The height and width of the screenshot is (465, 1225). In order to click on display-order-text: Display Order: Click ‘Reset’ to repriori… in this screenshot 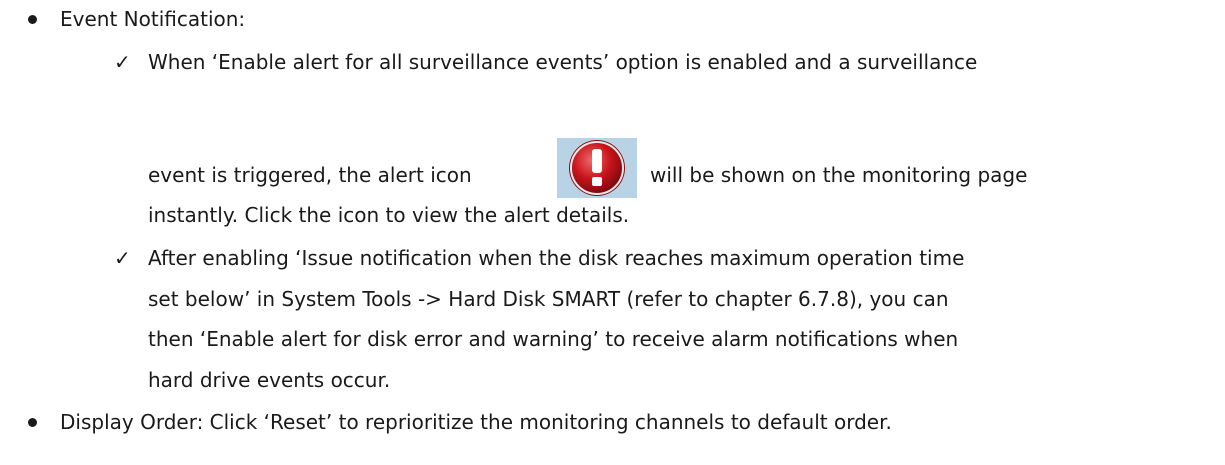, I will do `click(476, 422)`.